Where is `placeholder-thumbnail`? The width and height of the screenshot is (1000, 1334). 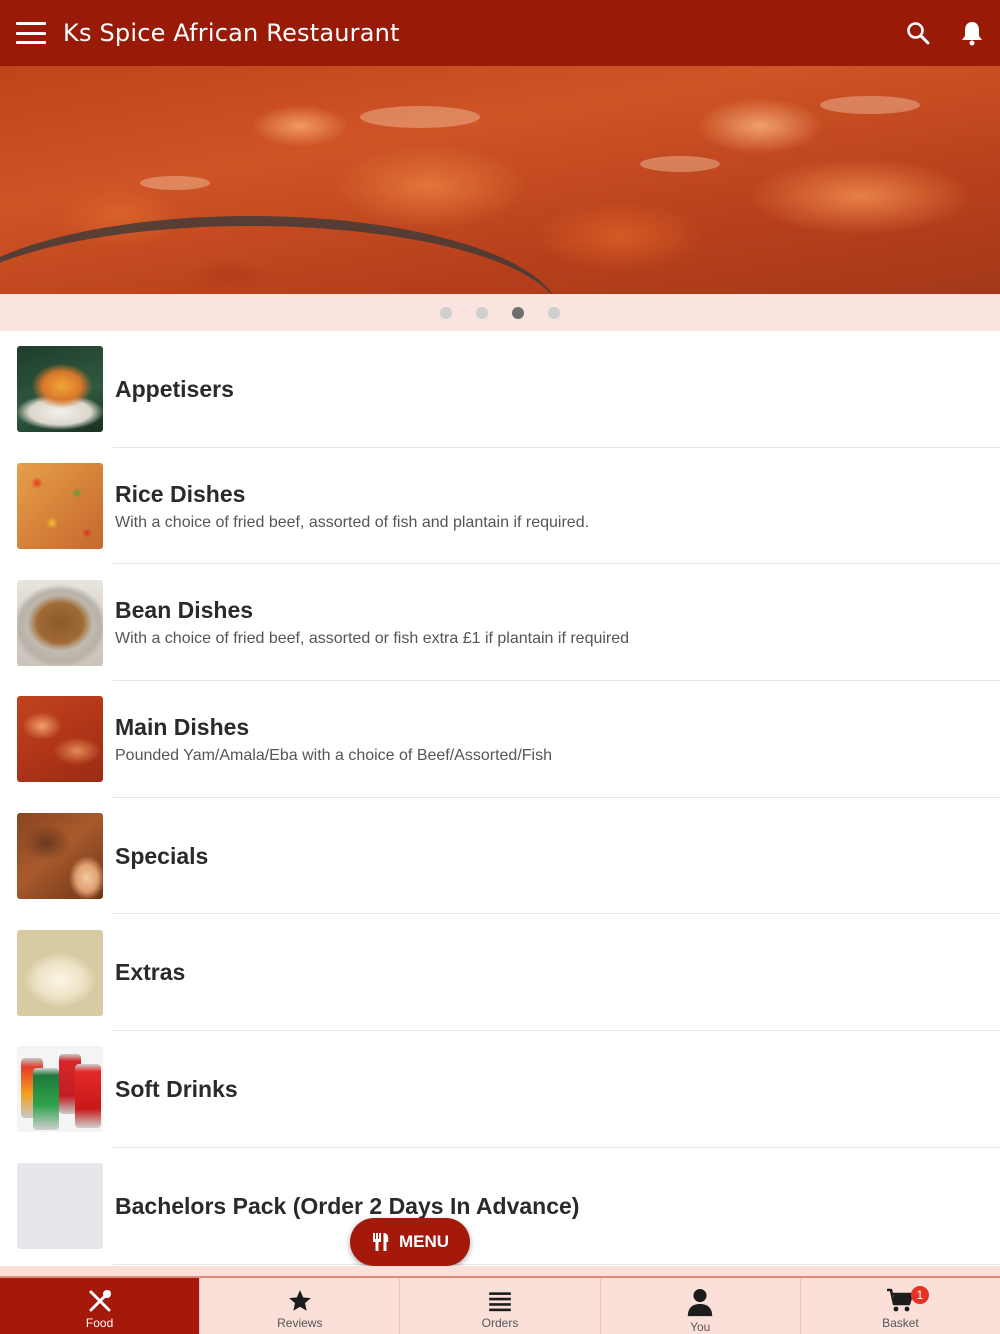 placeholder-thumbnail is located at coordinates (60, 1206).